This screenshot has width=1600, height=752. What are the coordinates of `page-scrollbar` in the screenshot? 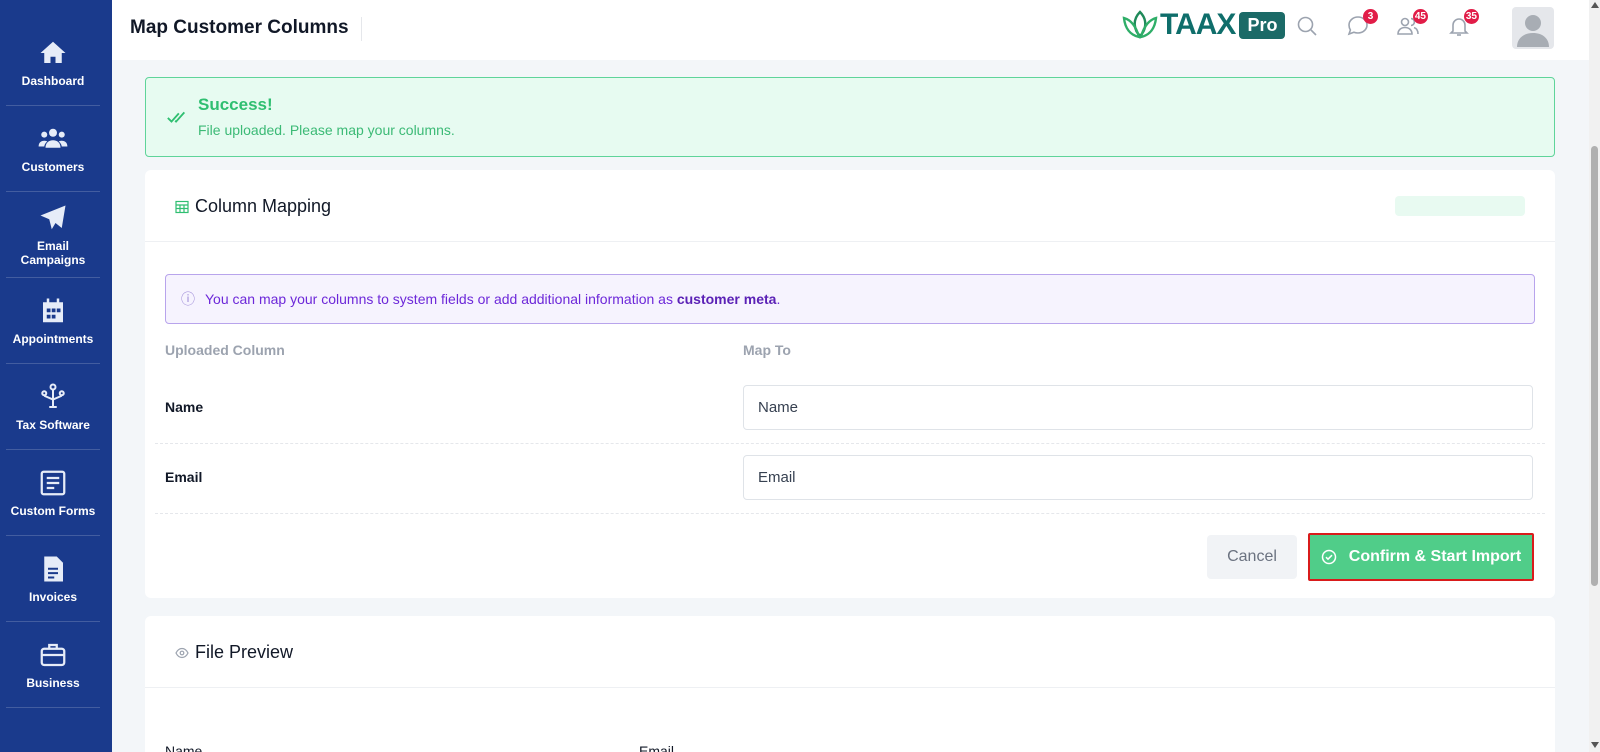 It's located at (1594, 376).